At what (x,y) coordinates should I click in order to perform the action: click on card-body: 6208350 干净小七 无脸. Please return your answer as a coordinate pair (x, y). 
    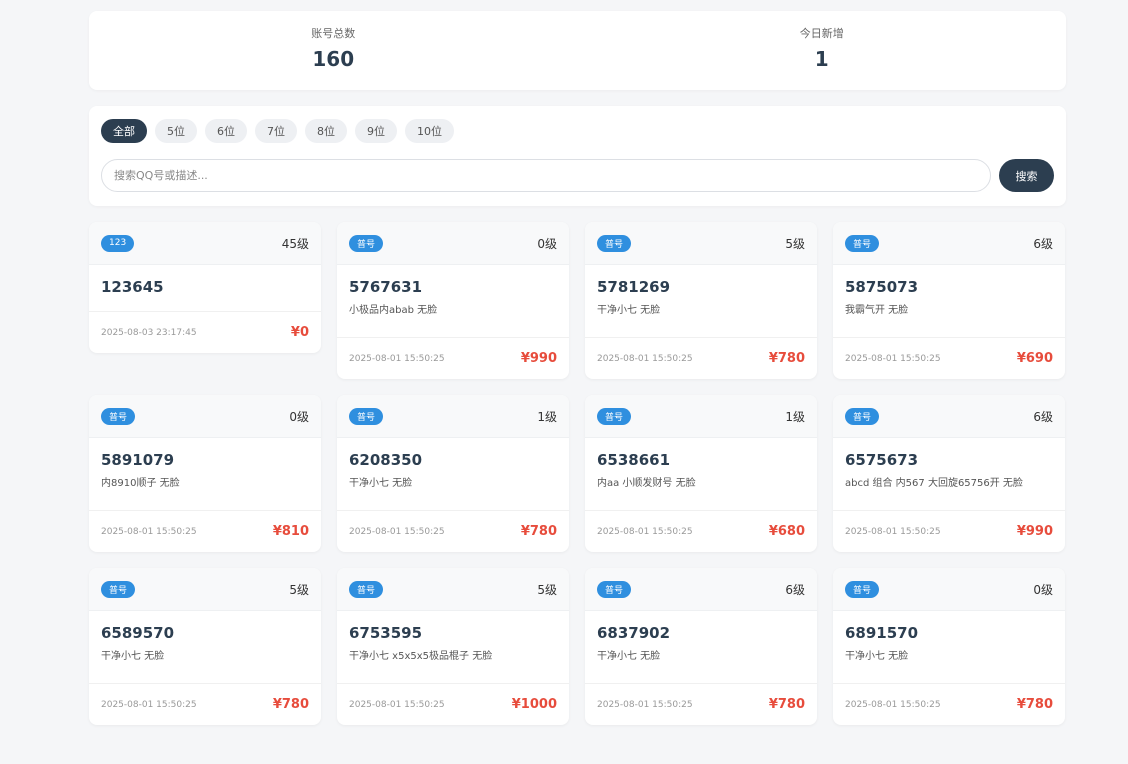
    Looking at the image, I should click on (453, 464).